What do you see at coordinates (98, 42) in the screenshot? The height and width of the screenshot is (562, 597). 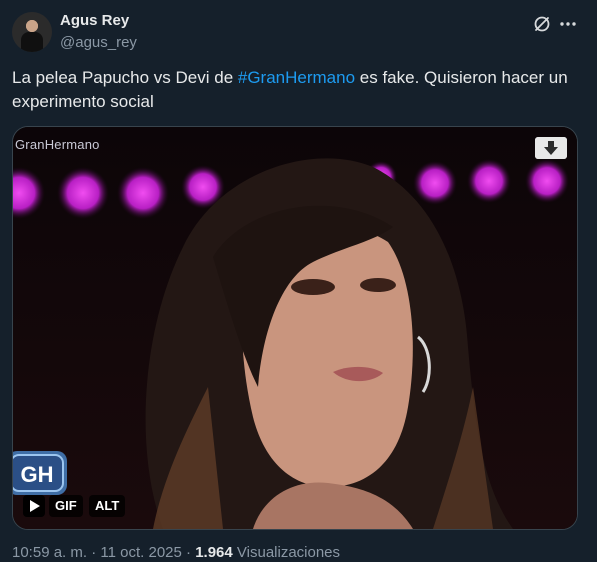 I see `author-handle: @agus_rey` at bounding box center [98, 42].